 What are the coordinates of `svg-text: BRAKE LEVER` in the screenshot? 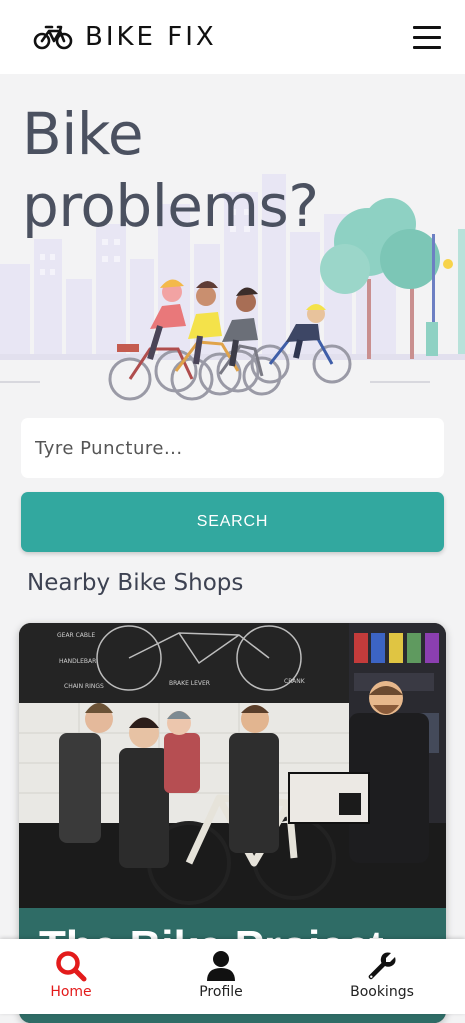 It's located at (189, 683).